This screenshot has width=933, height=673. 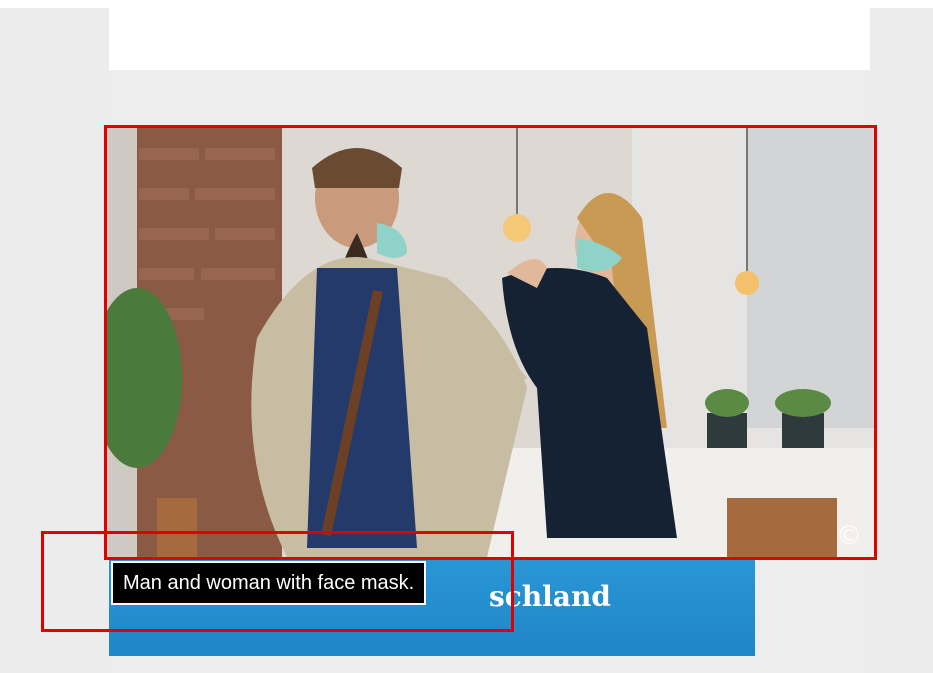 I want to click on image-alt-tooltip: Man and woman with face mask., so click(x=269, y=583).